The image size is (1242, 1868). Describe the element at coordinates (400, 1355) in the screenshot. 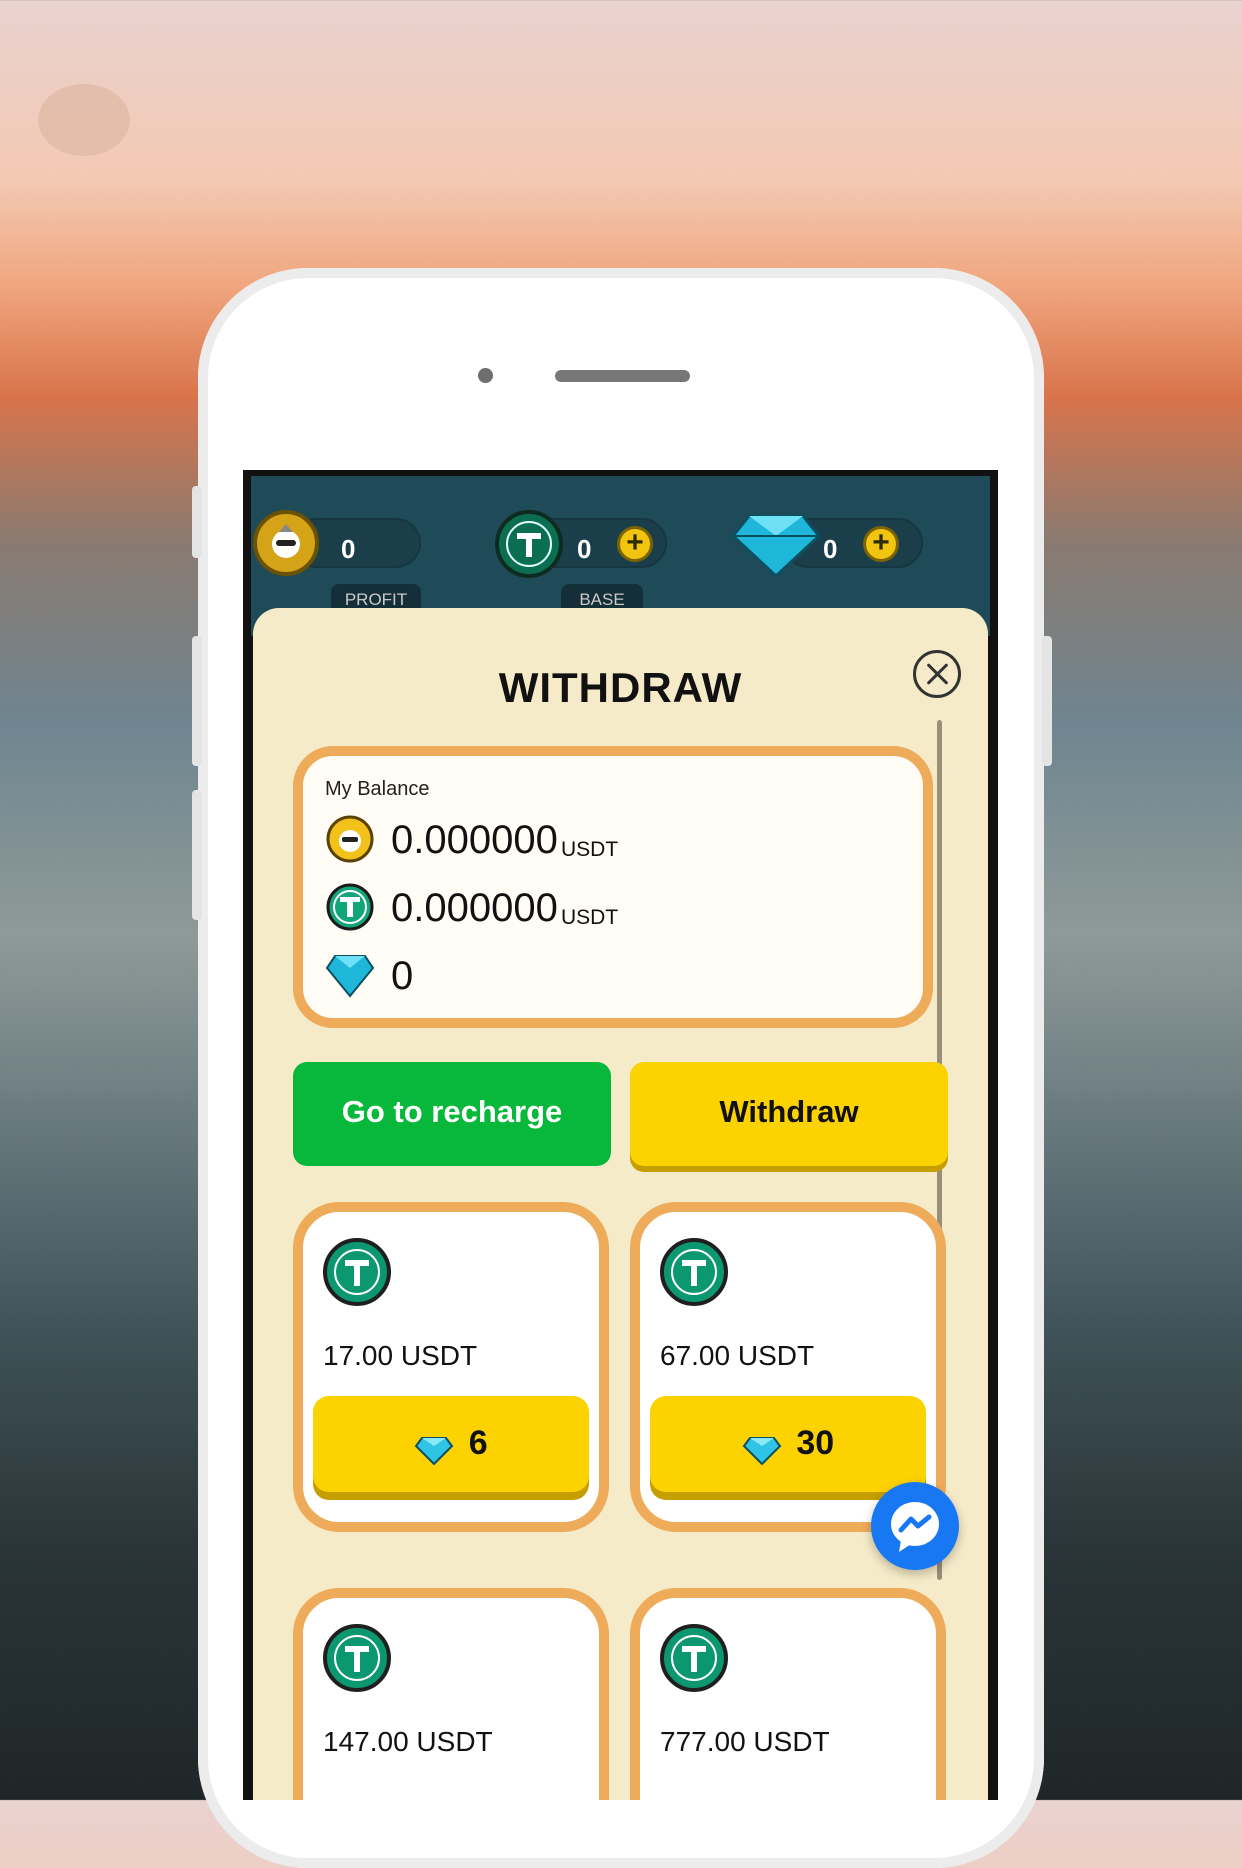

I see `option-amount: 17.00 USDT` at that location.